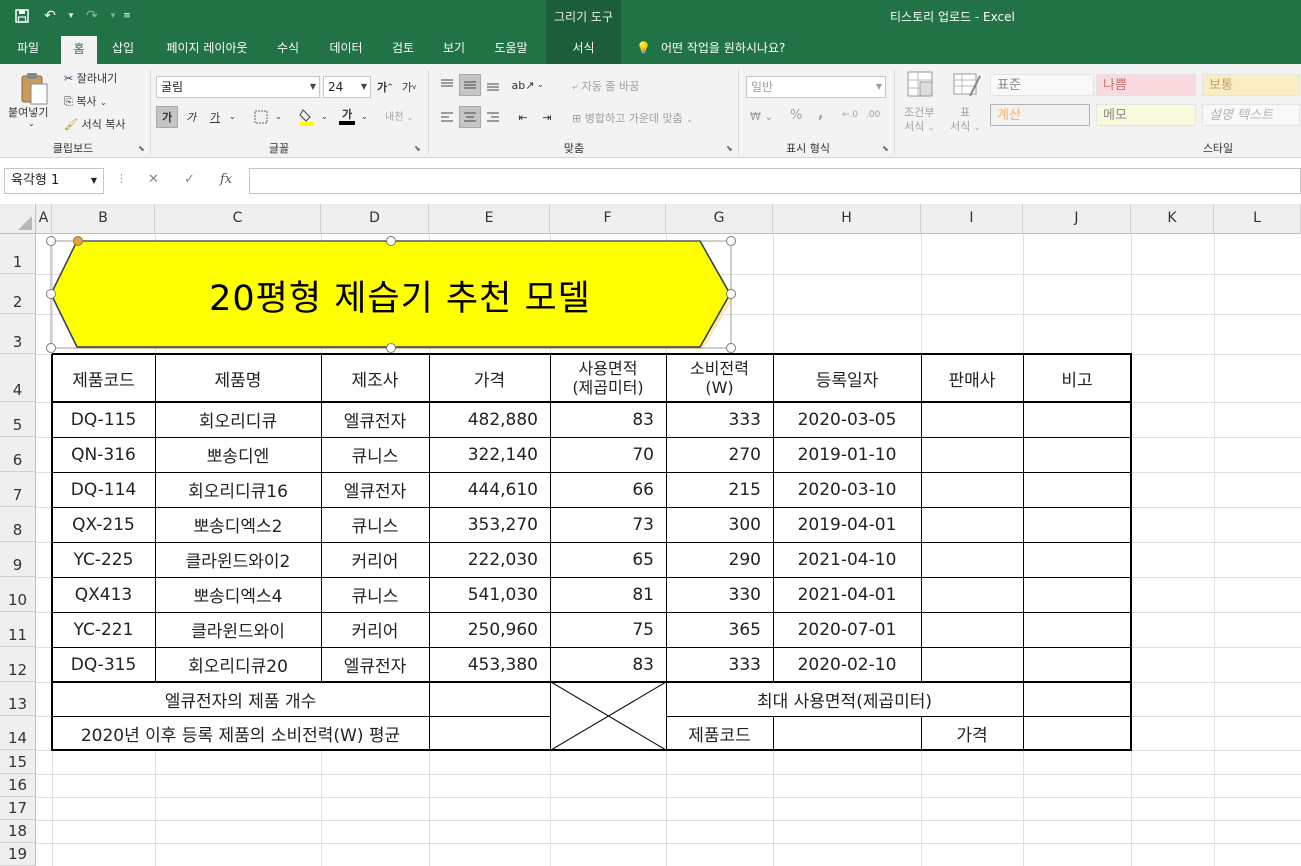  I want to click on insert-function-icon: fx, so click(226, 179).